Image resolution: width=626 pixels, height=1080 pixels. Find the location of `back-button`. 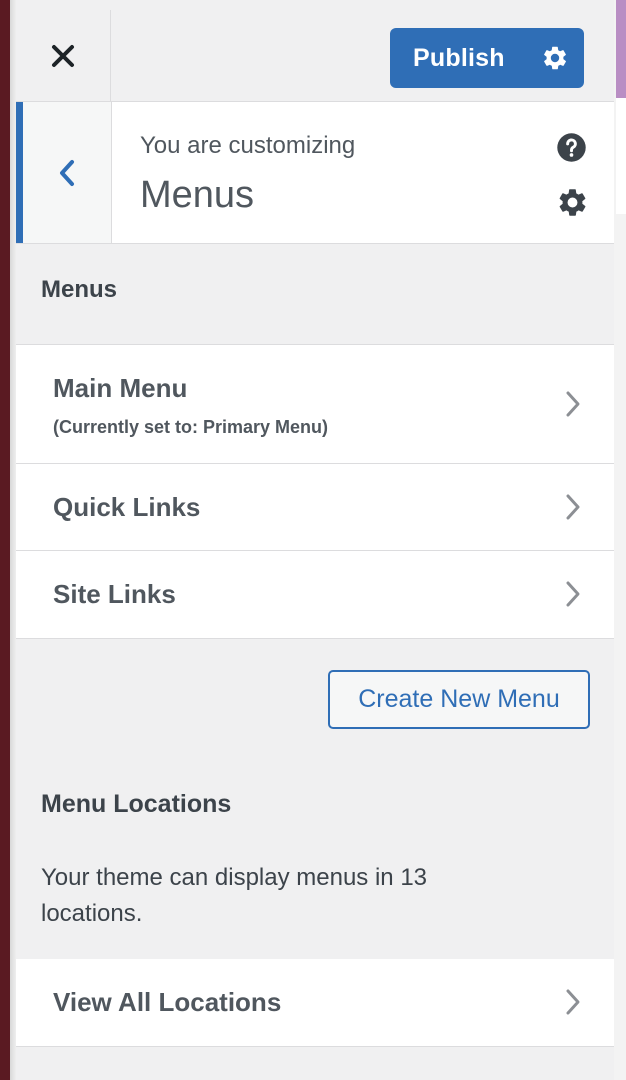

back-button is located at coordinates (64, 172).